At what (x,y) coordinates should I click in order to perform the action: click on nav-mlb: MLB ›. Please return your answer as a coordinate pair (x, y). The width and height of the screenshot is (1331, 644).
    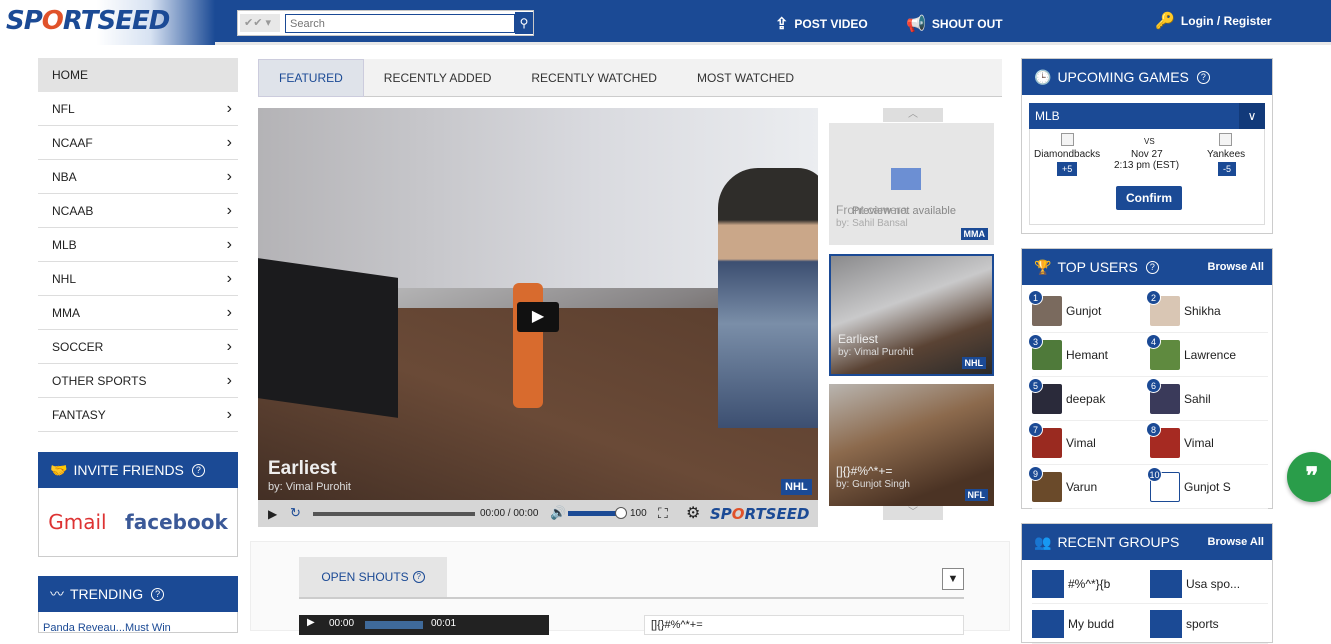
    Looking at the image, I should click on (138, 245).